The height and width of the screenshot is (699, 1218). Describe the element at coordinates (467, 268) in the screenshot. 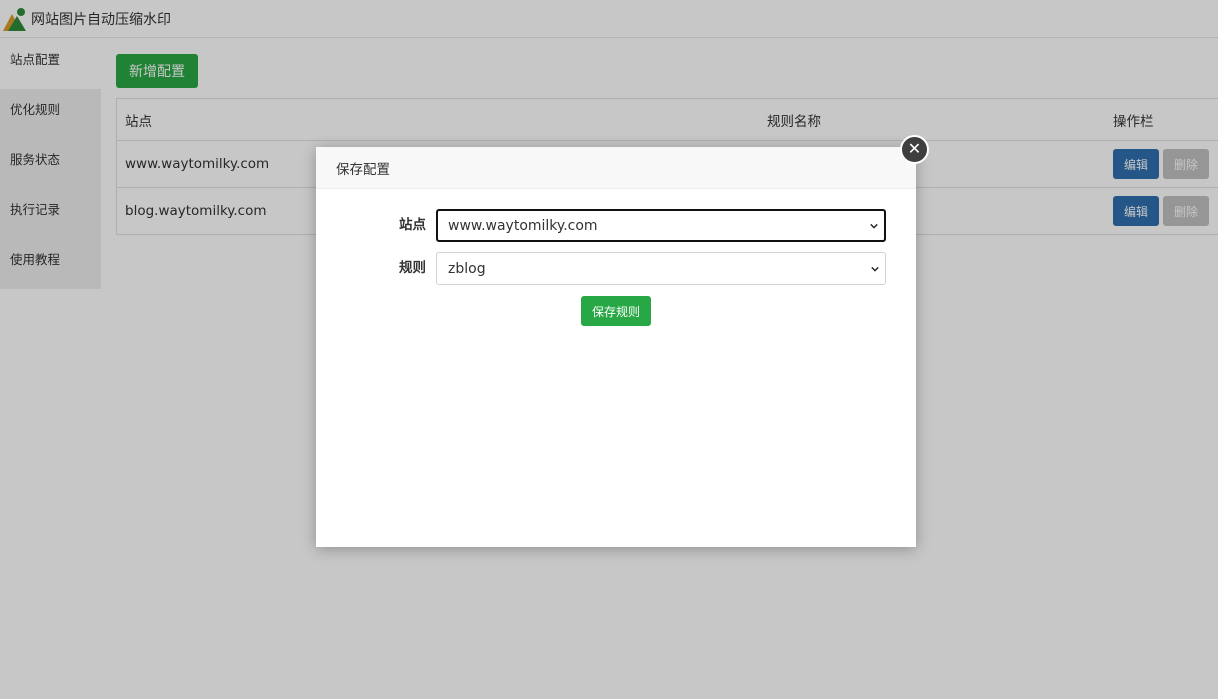

I see `rule-select-value: zblog` at that location.